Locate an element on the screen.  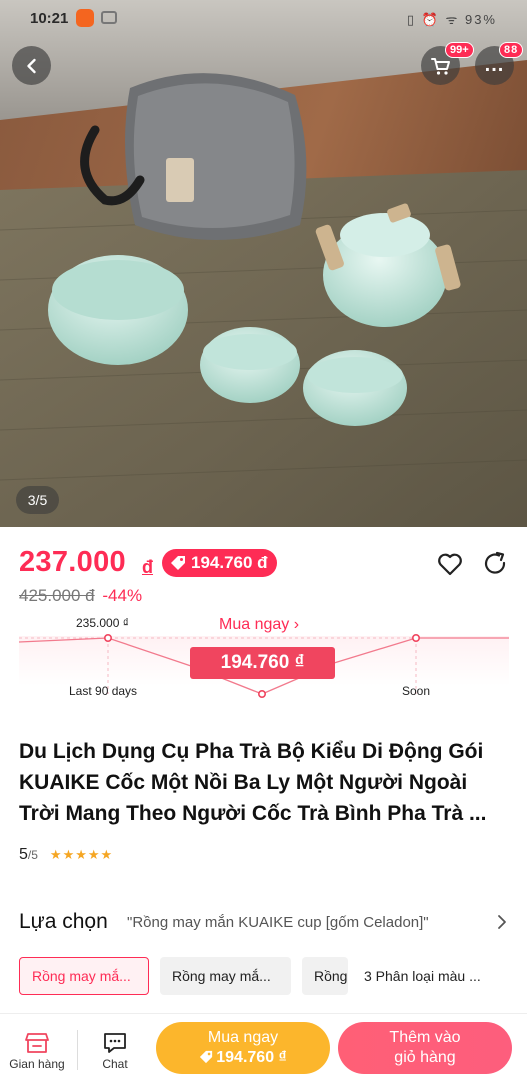
bottom-divider is located at coordinates (77, 1050).